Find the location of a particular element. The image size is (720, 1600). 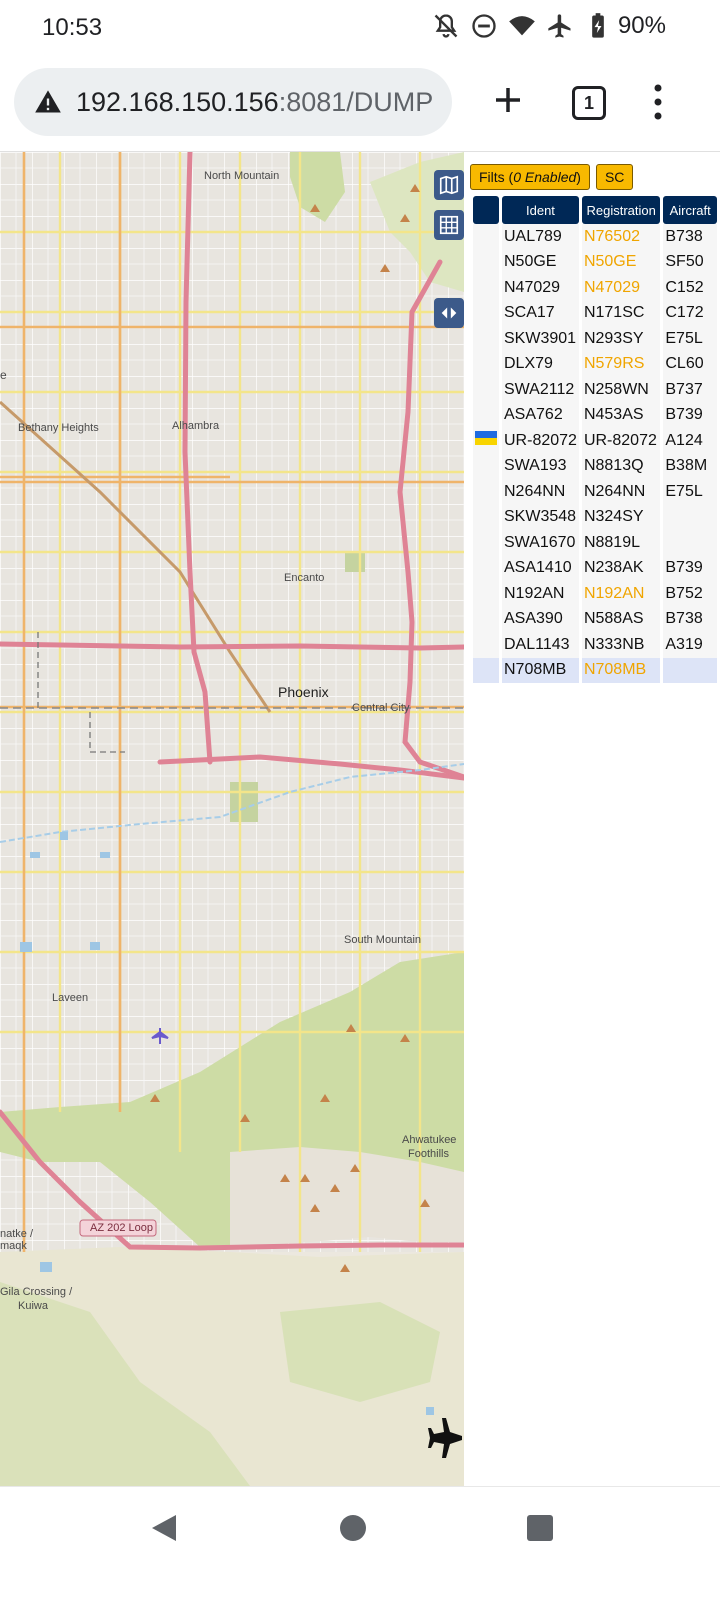

registration-cell: N238AK is located at coordinates (621, 568).